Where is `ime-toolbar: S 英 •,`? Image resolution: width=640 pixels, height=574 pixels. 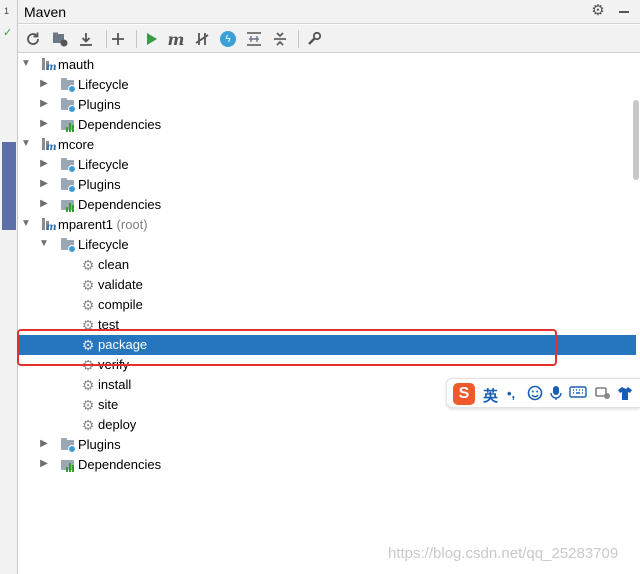 ime-toolbar: S 英 •, is located at coordinates (543, 393).